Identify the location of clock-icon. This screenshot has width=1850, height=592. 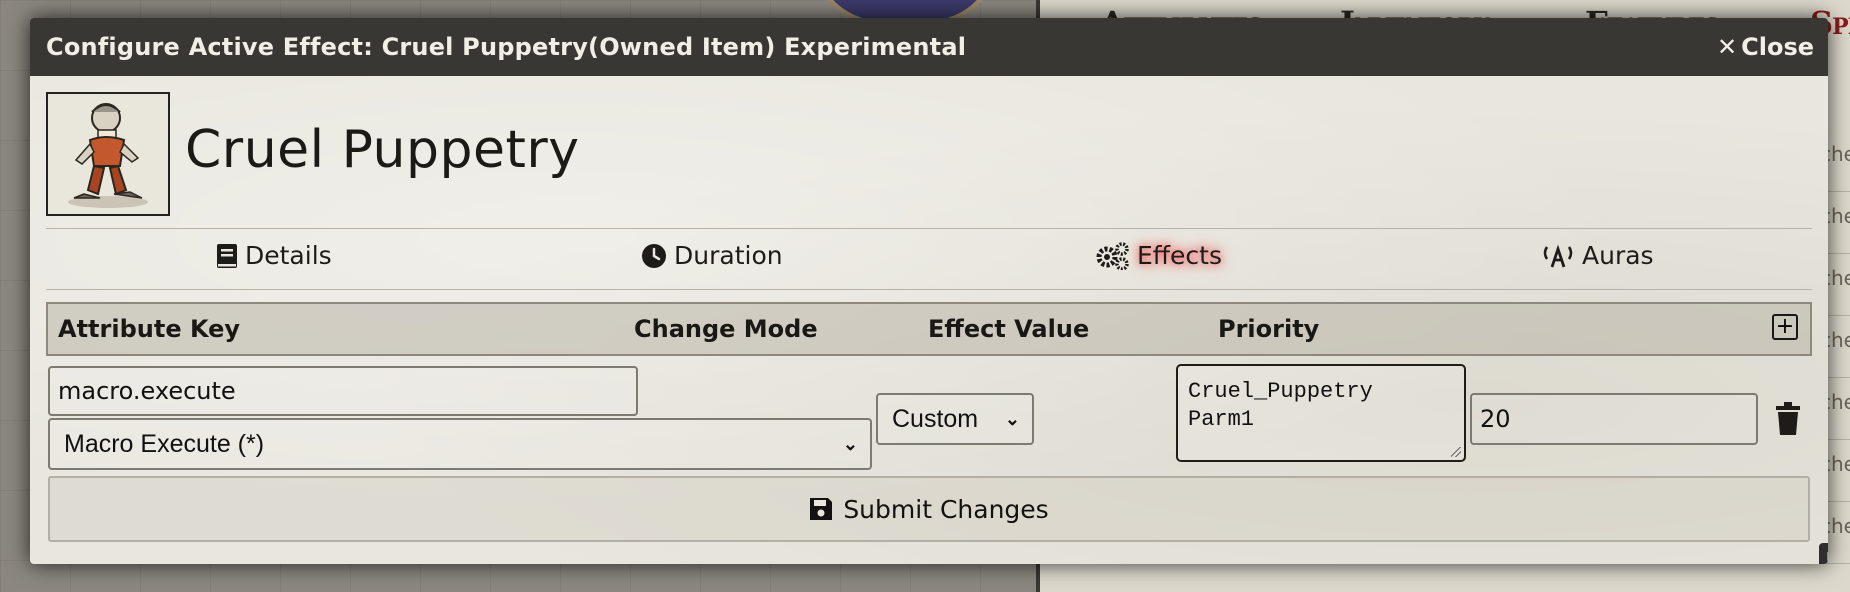
(654, 255).